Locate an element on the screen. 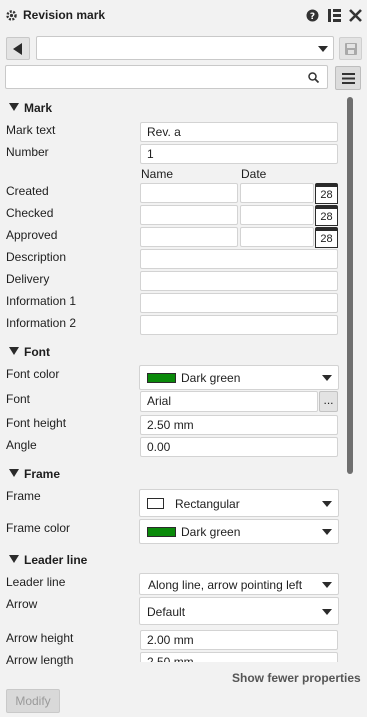 Image resolution: width=367 pixels, height=717 pixels. delivery-input is located at coordinates (239, 281).